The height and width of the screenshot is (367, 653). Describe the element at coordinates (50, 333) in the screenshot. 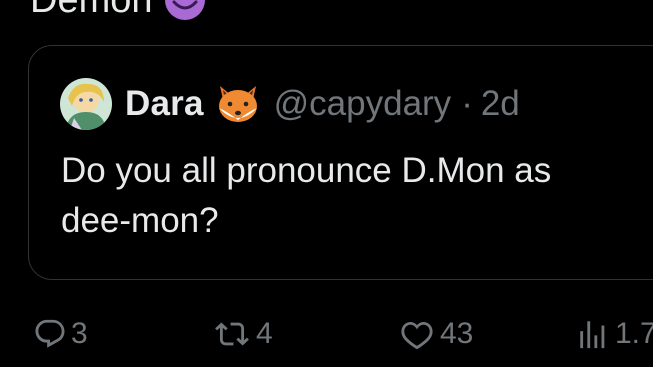

I see `reply-icon` at that location.